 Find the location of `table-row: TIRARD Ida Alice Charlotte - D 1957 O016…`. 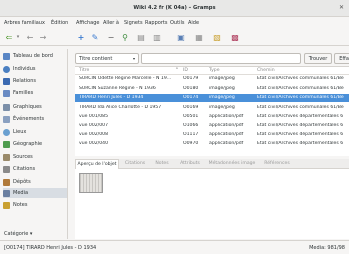

table-row: TIRARD Ida Alice Charlotte - D 1957 O016… is located at coordinates (212, 108).